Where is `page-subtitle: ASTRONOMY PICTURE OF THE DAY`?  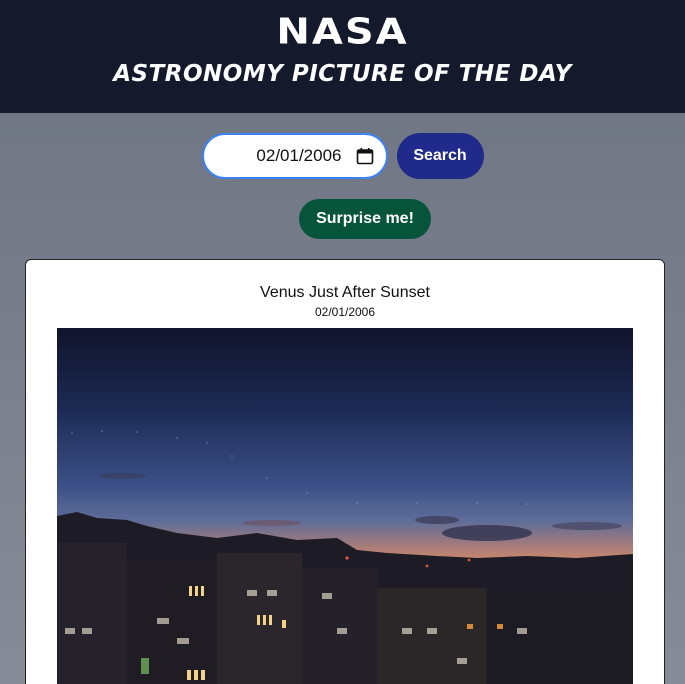
page-subtitle: ASTRONOMY PICTURE OF THE DAY is located at coordinates (342, 74).